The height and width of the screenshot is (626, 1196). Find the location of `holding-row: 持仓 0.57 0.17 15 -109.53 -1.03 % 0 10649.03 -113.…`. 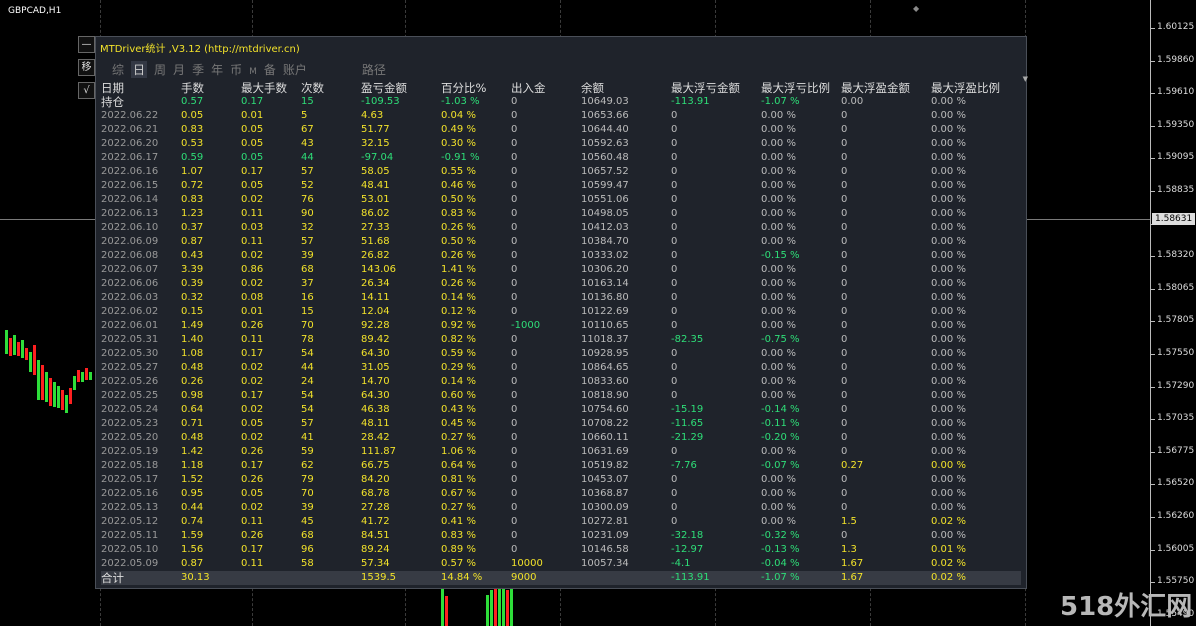

holding-row: 持仓 0.57 0.17 15 -109.53 -1.03 % 0 10649.03 -113.… is located at coordinates (561, 102).